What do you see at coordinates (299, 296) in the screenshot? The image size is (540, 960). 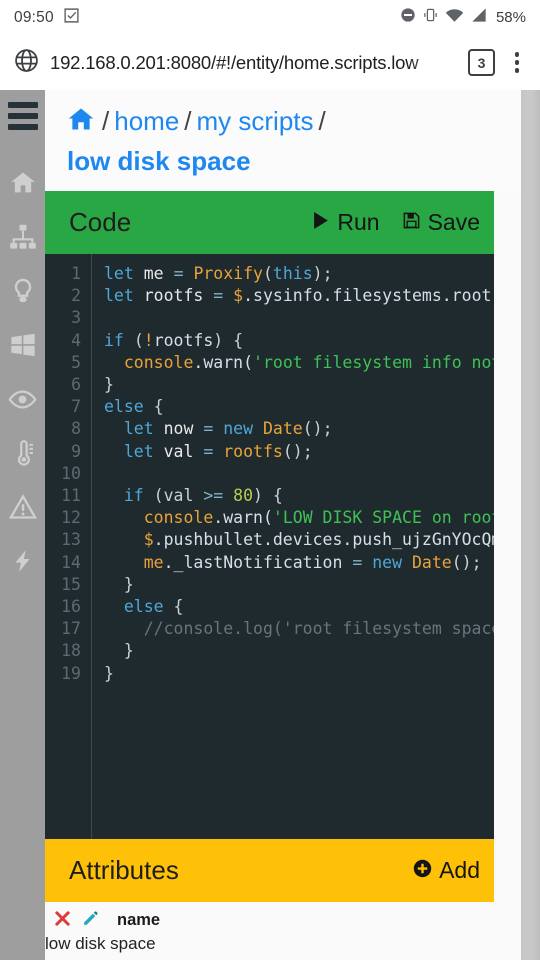 I see `code-line: let rootfs = $.sysinfo.filesystems.root;` at bounding box center [299, 296].